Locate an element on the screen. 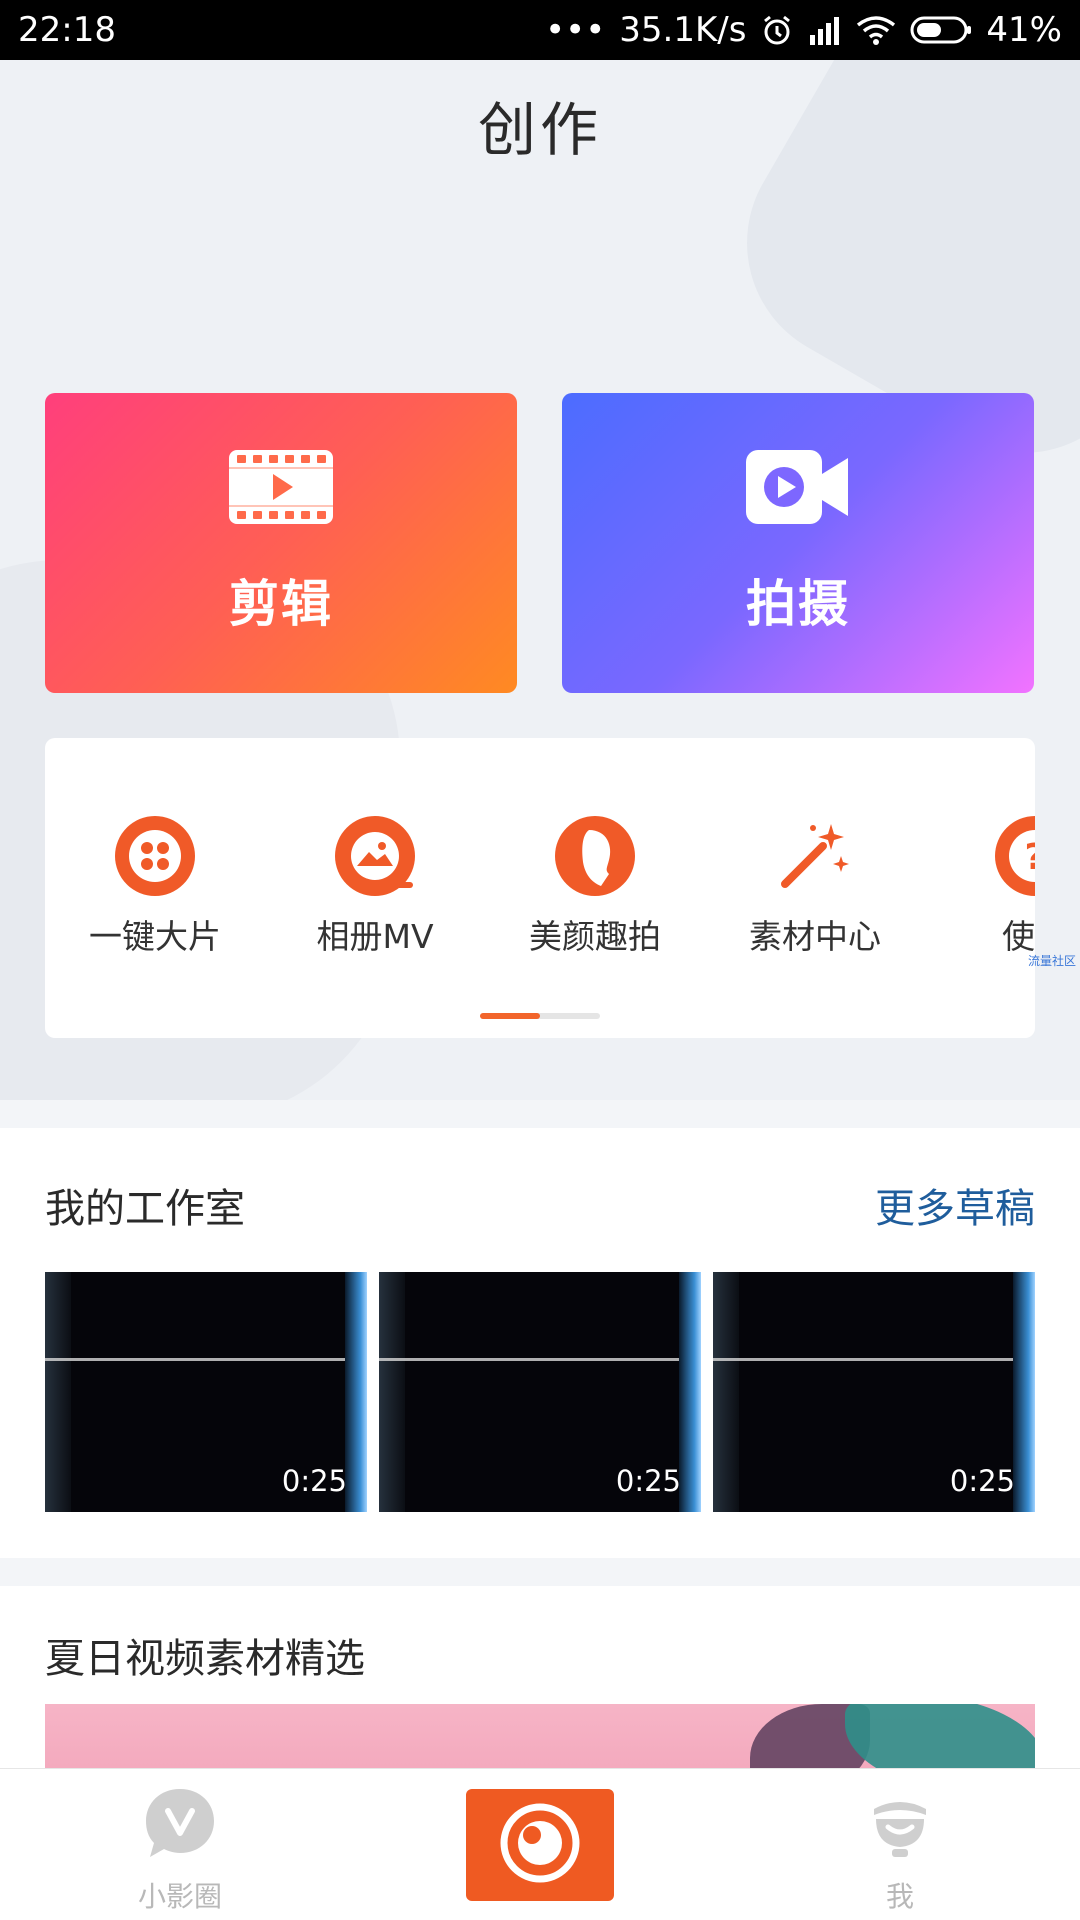  tool-item-beauty: 美颜趣拍 is located at coordinates (595, 887).